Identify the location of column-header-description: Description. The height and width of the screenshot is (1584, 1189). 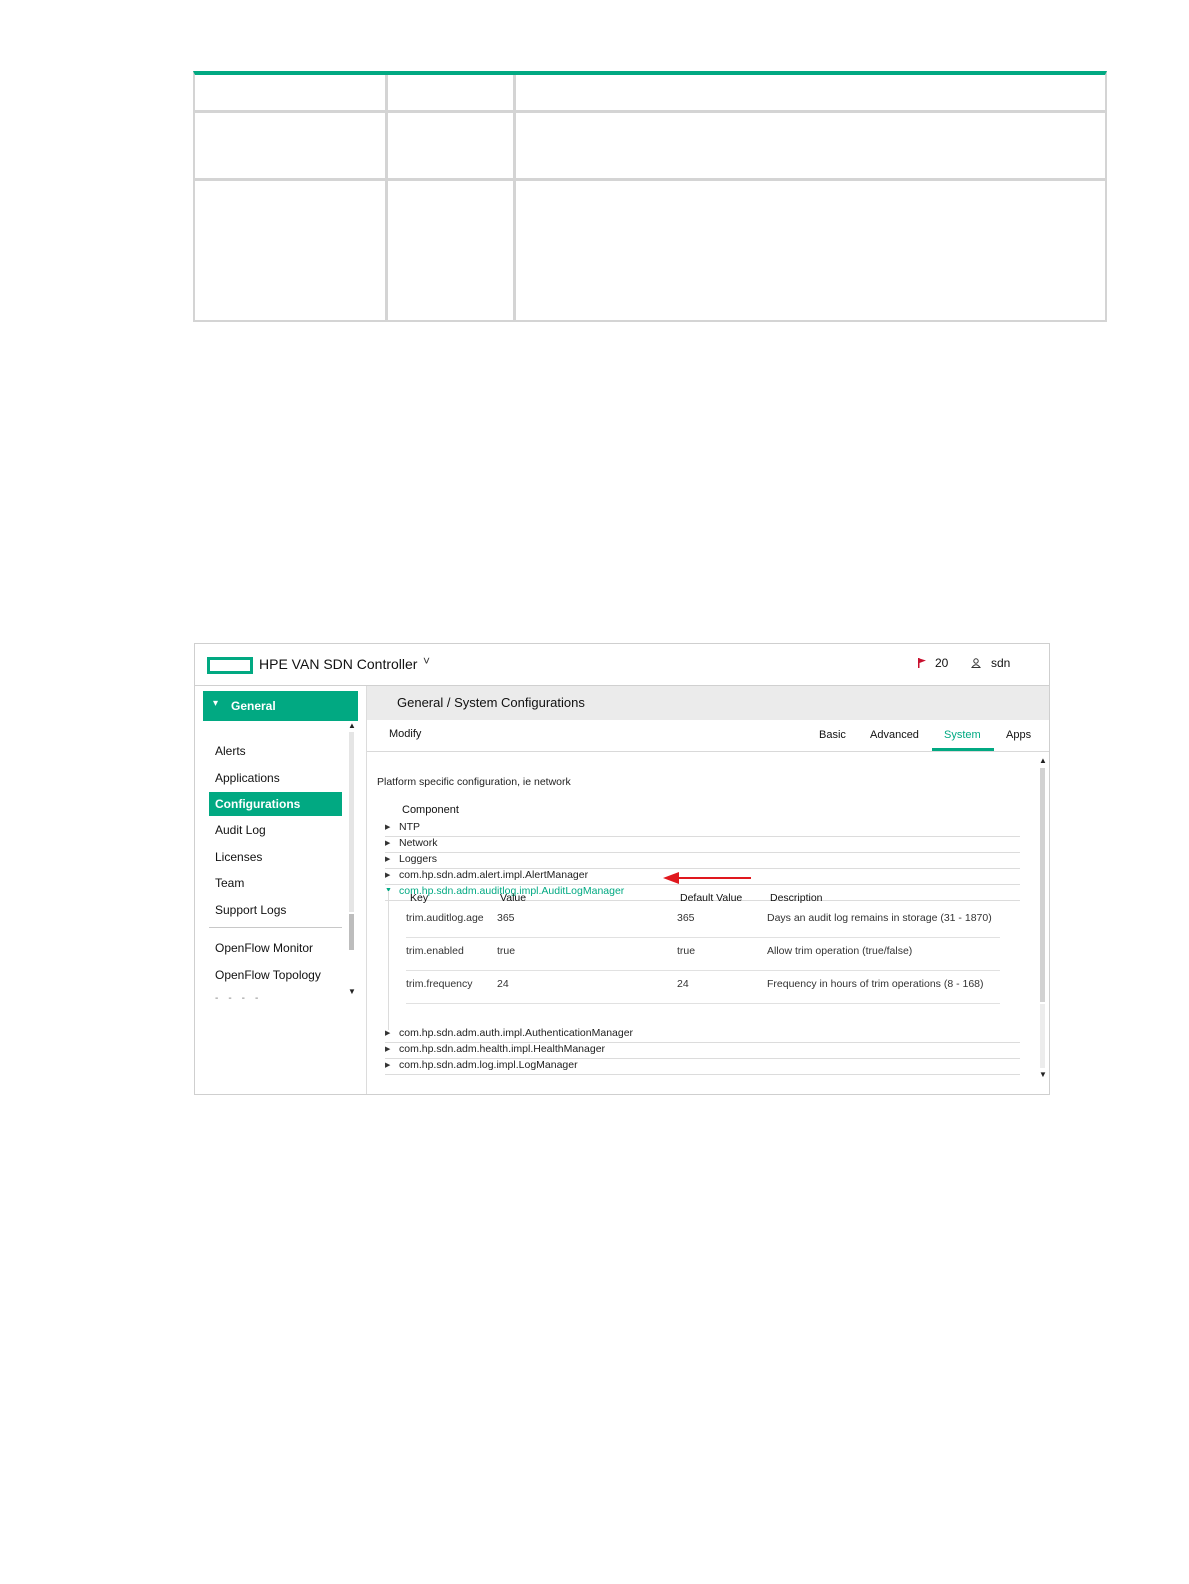
(796, 898).